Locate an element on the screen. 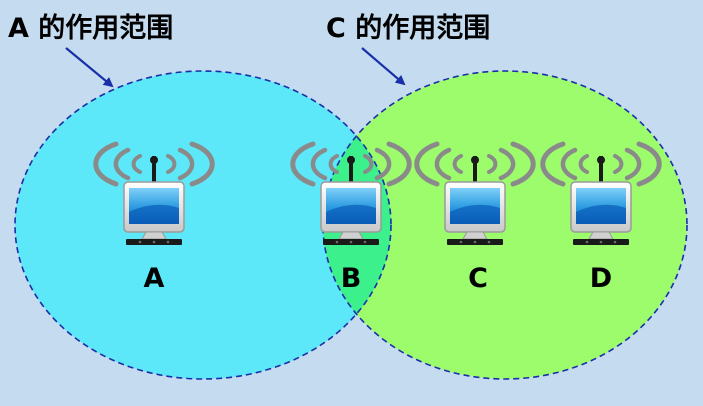 This screenshot has height=406, width=703. range-c-label: C 的作用范围 is located at coordinates (408, 28).